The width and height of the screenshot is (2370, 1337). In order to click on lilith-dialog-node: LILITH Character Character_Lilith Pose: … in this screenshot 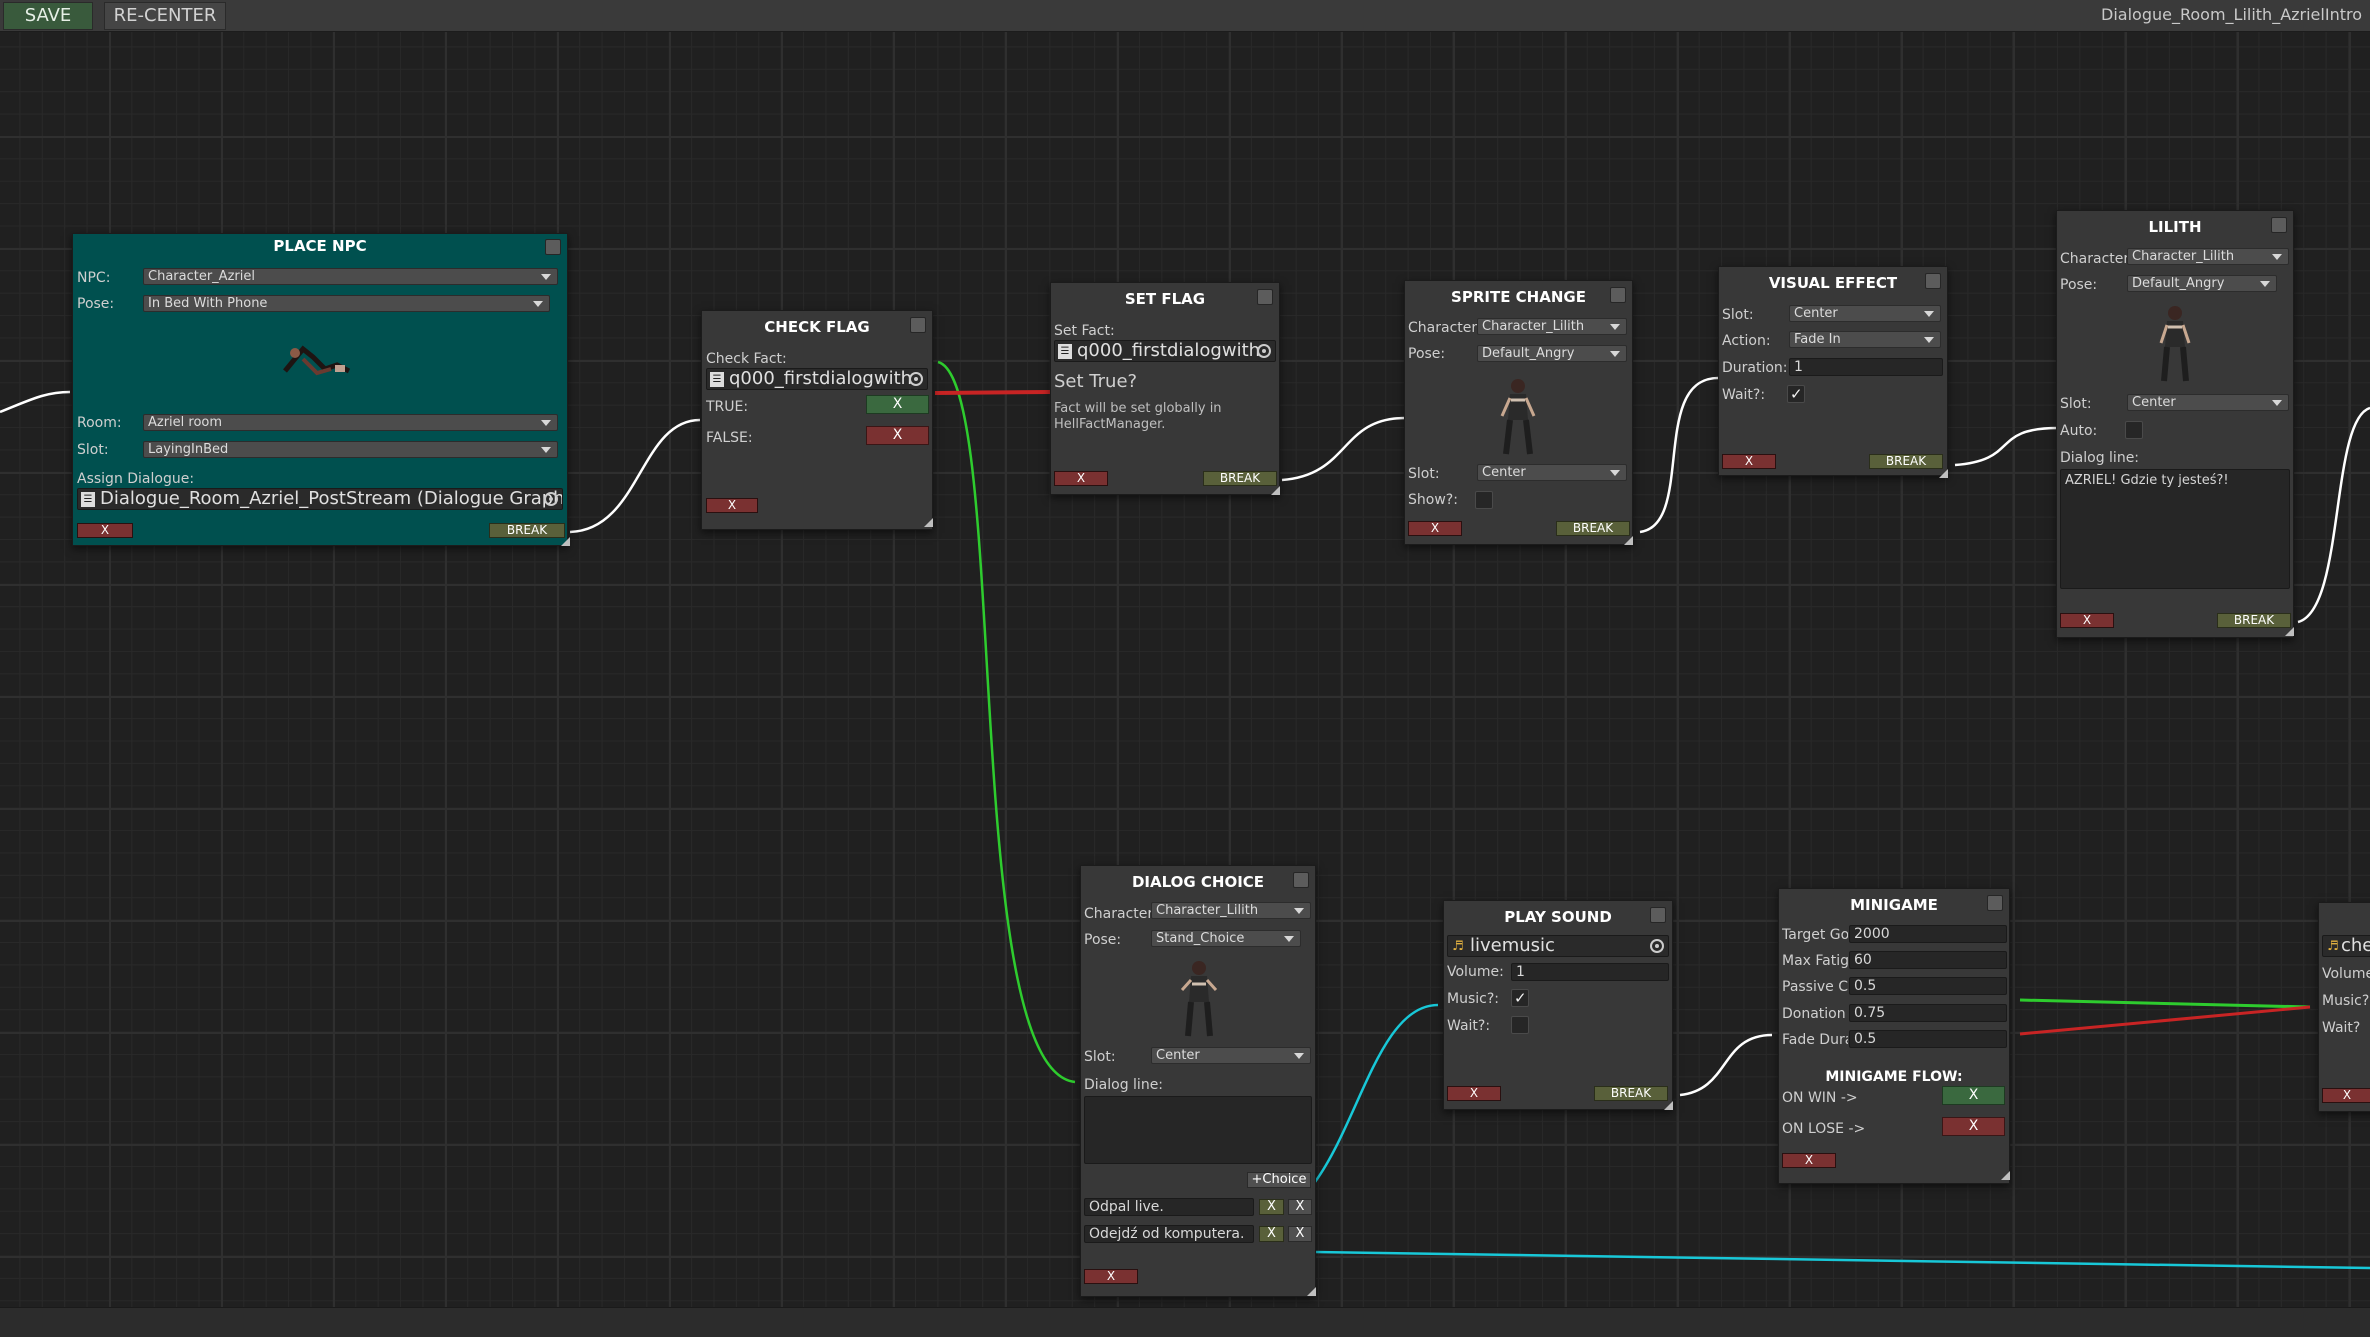, I will do `click(2175, 424)`.